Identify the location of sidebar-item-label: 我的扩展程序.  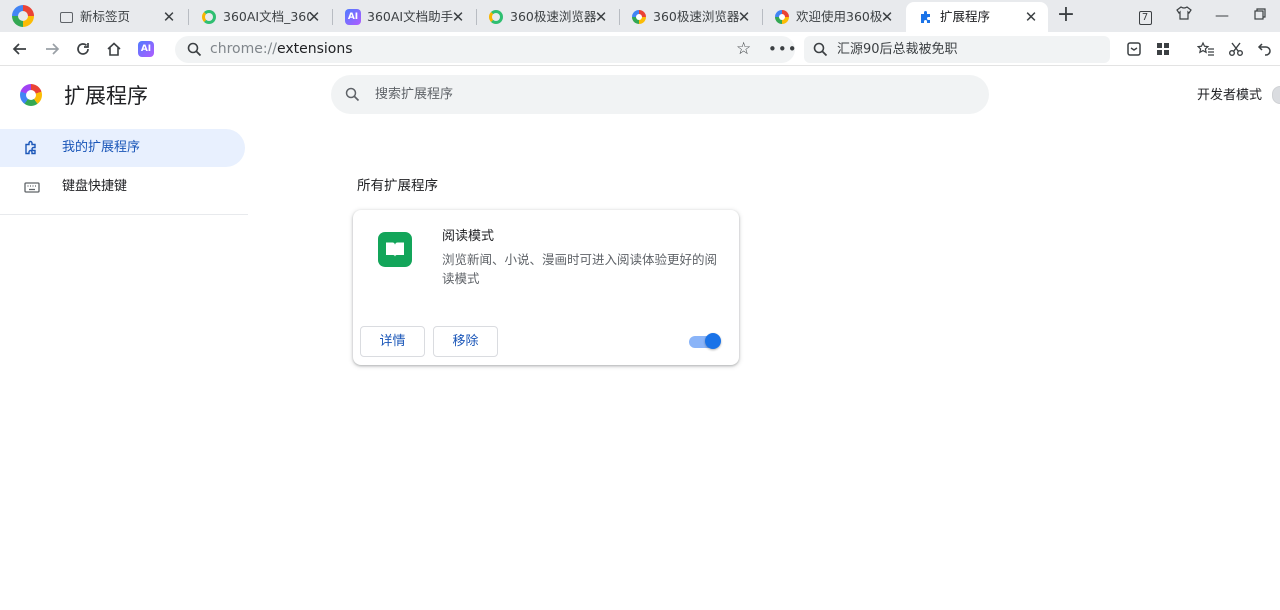
(101, 147).